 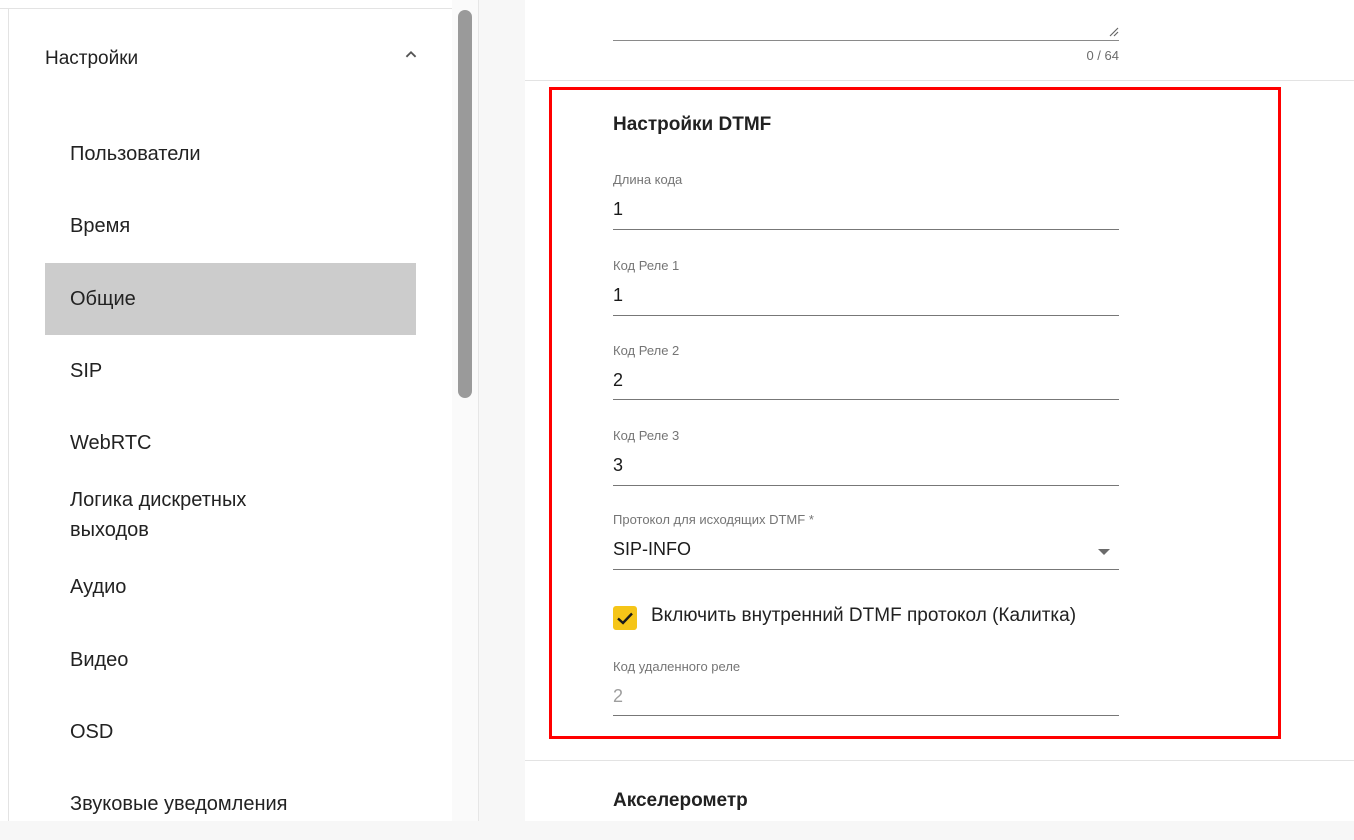 What do you see at coordinates (866, 399) in the screenshot?
I see `relay2-code-underline` at bounding box center [866, 399].